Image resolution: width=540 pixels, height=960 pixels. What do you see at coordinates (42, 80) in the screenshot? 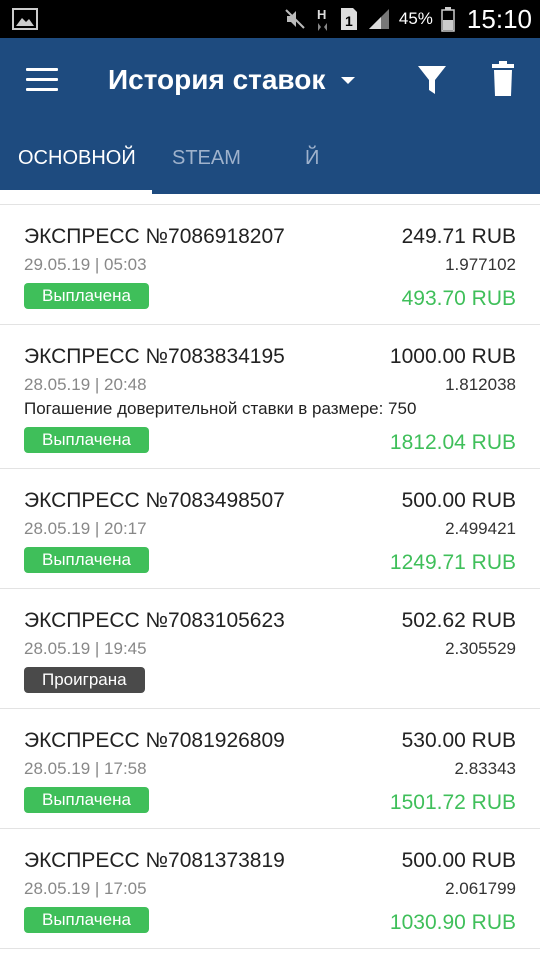
I see `menu-icon` at bounding box center [42, 80].